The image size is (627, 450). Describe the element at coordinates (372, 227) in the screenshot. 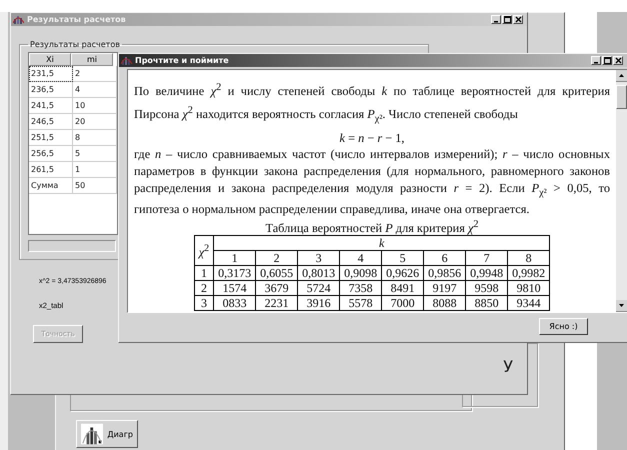

I see `table-caption: Таблица вероятностей P для критерия χ$^{2}$` at that location.